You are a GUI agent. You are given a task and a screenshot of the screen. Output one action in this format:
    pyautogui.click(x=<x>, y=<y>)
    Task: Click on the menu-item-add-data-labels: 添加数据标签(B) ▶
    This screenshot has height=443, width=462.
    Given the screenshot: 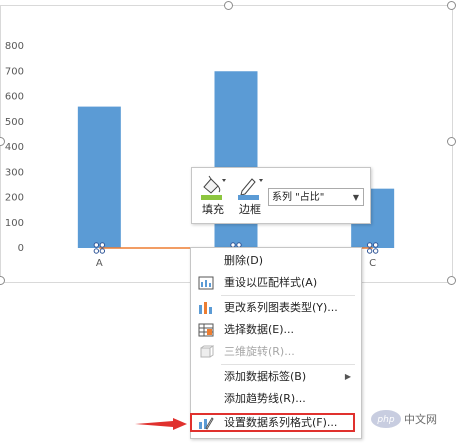 What is the action you would take?
    pyautogui.click(x=275, y=377)
    